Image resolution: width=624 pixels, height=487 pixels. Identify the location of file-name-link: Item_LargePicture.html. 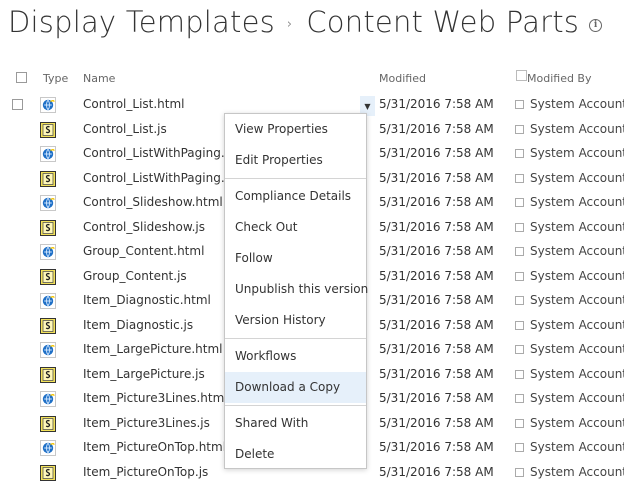
(154, 349).